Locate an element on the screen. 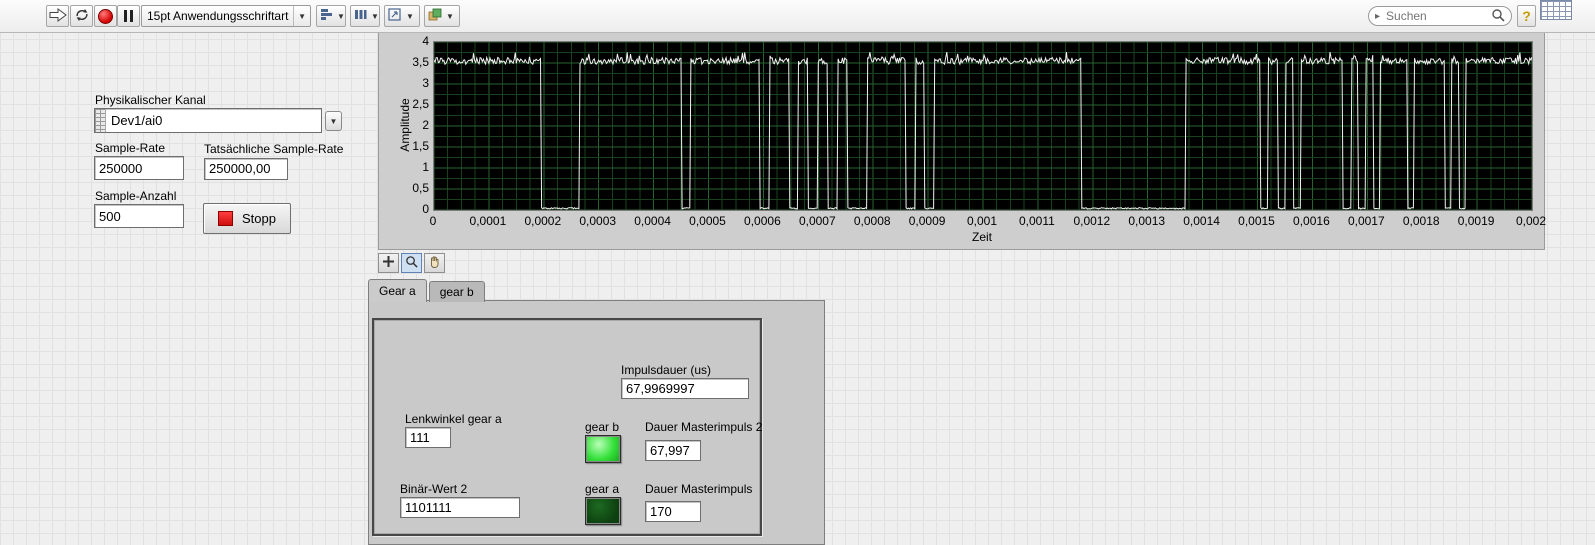  run-continuously-button is located at coordinates (81, 16).